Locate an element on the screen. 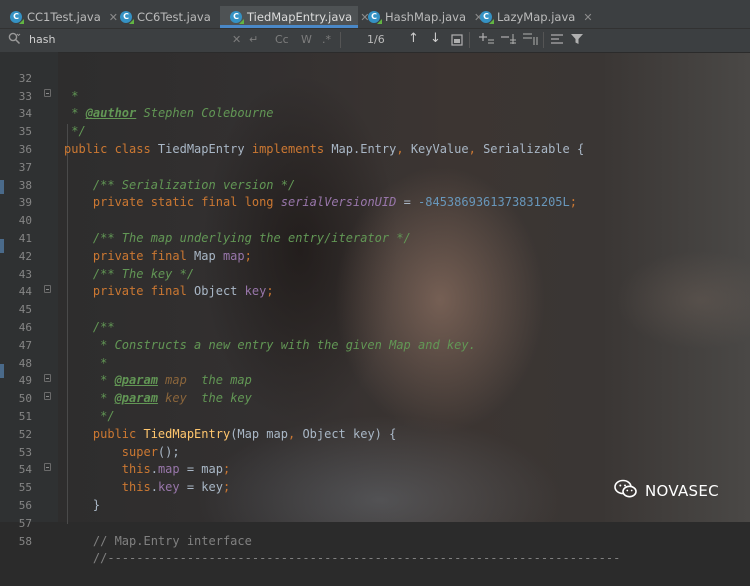  whole-words-toggle: W is located at coordinates (306, 39).